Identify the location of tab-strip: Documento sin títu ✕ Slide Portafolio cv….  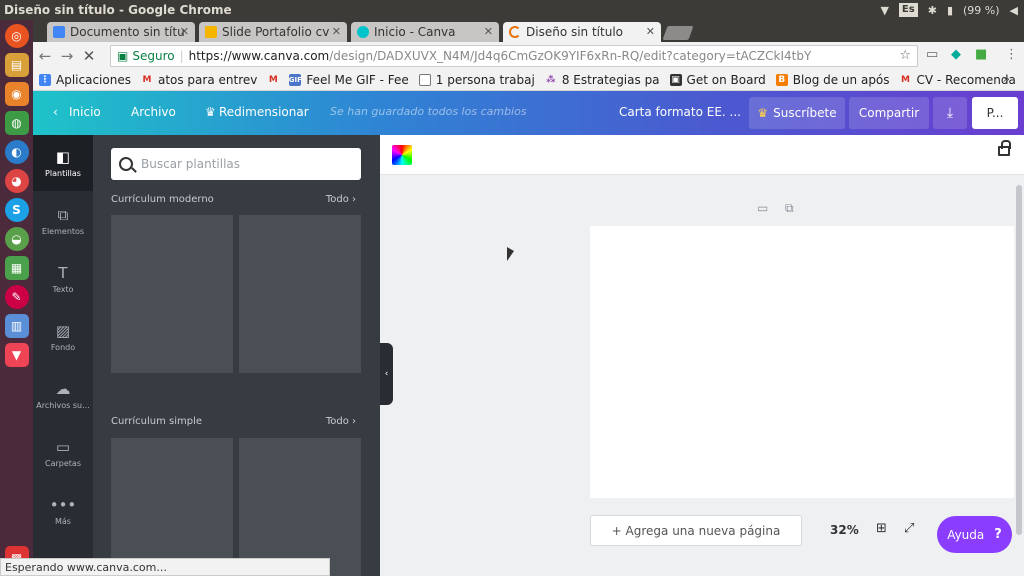
(528, 31).